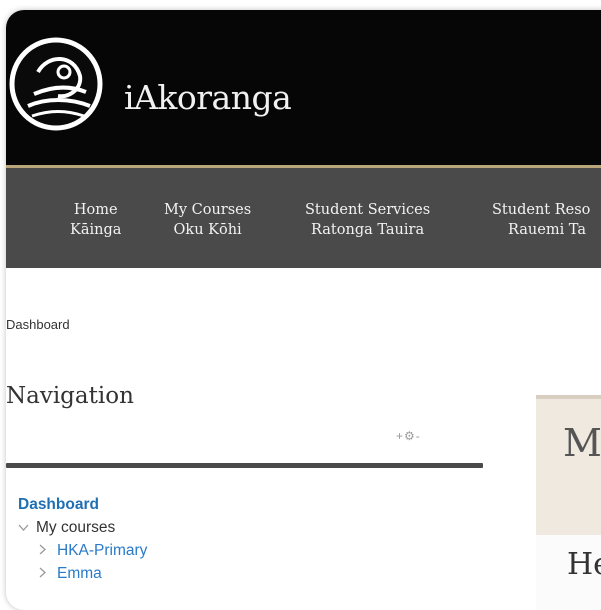  What do you see at coordinates (541, 210) in the screenshot?
I see `nav-label-en: Student Reso` at bounding box center [541, 210].